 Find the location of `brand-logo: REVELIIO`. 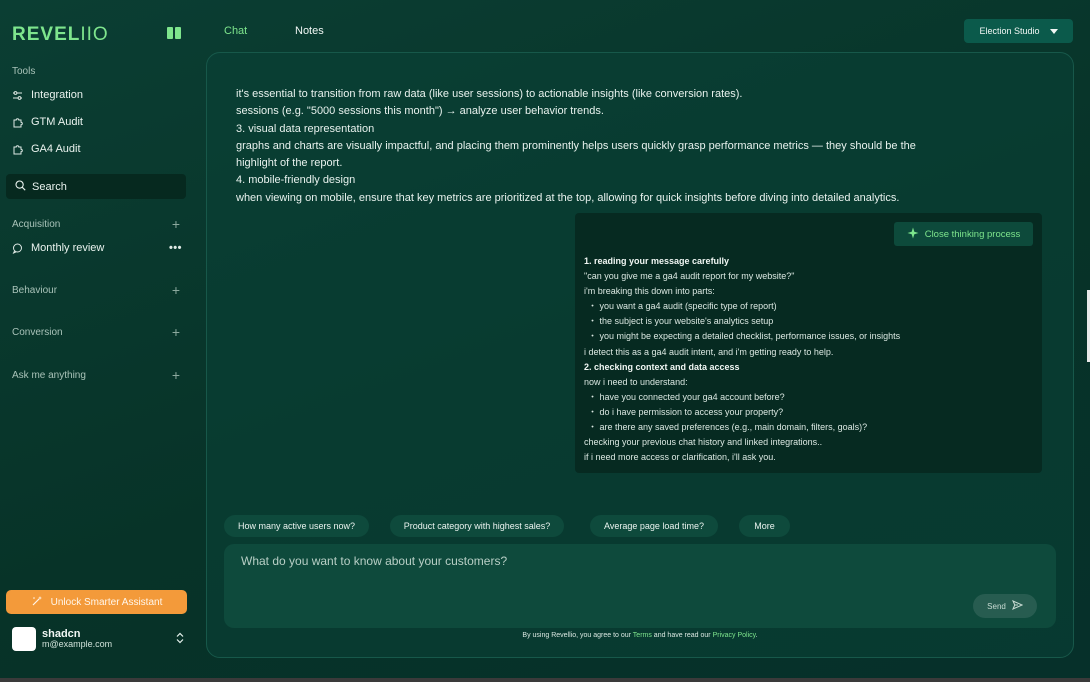

brand-logo: REVELIIO is located at coordinates (60, 35).